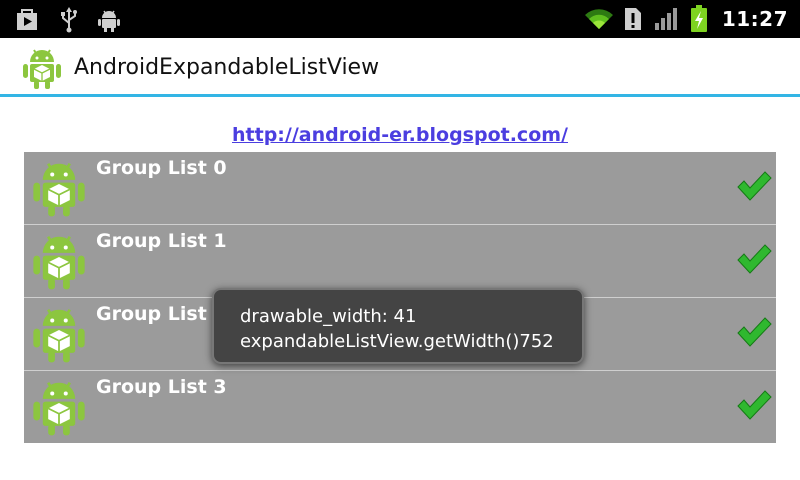 This screenshot has width=800, height=480. I want to click on toast-line-list-width: expandableListView.getWidth()752, so click(397, 341).